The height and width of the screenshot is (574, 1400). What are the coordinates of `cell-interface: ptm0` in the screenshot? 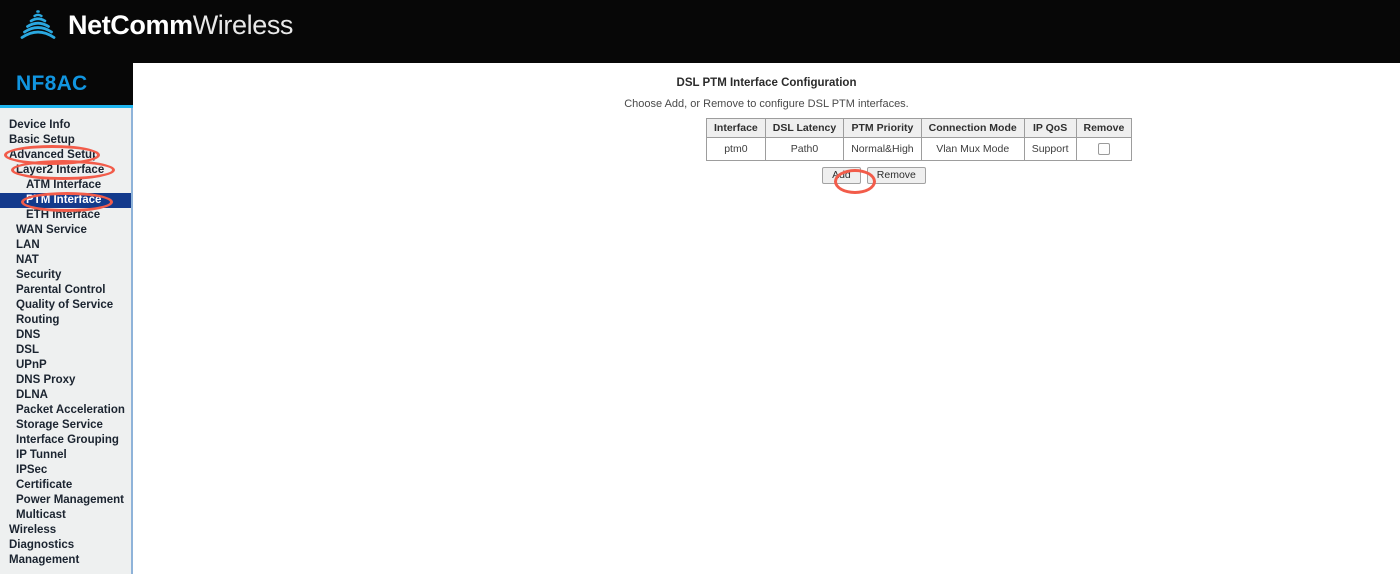 It's located at (736, 149).